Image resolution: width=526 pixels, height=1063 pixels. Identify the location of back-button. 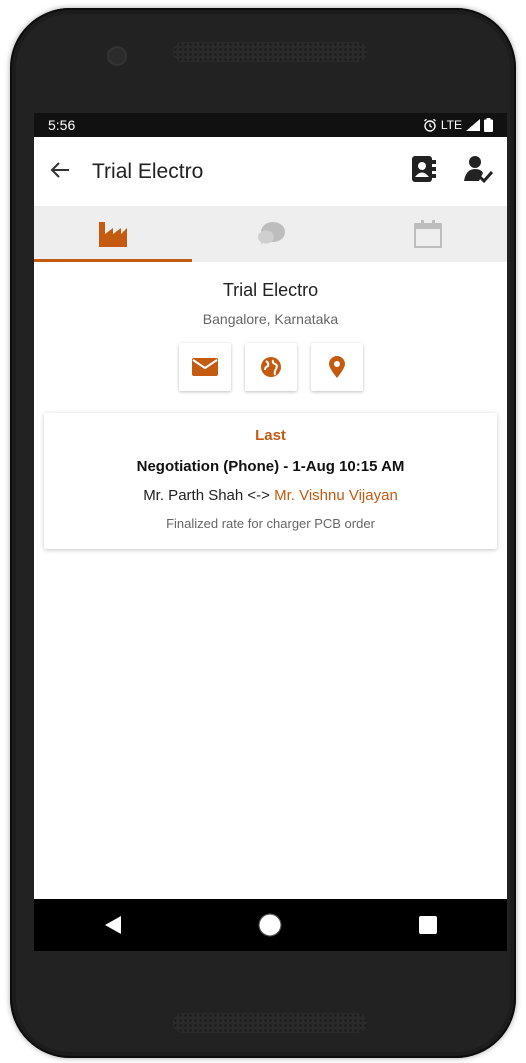
(65, 172).